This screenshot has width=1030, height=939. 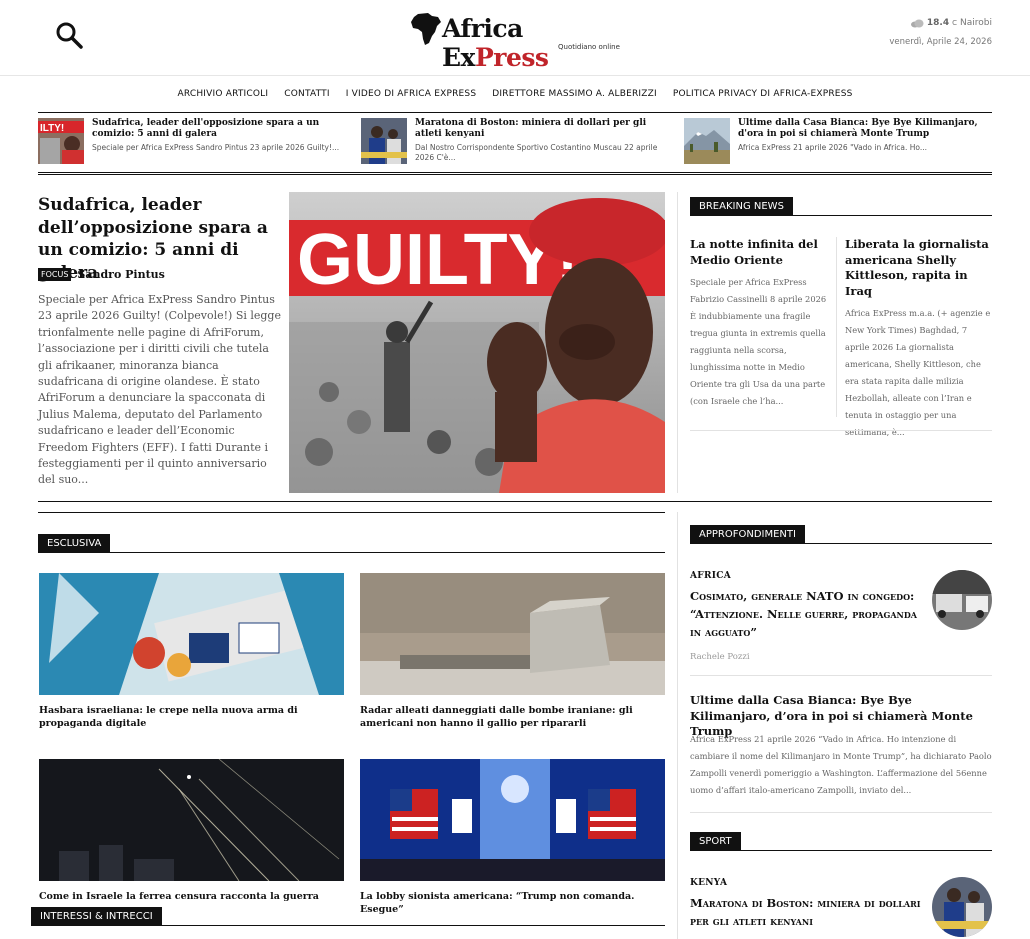 What do you see at coordinates (747, 534) in the screenshot?
I see `approfondimenti-label: APPROFONDIMENTI` at bounding box center [747, 534].